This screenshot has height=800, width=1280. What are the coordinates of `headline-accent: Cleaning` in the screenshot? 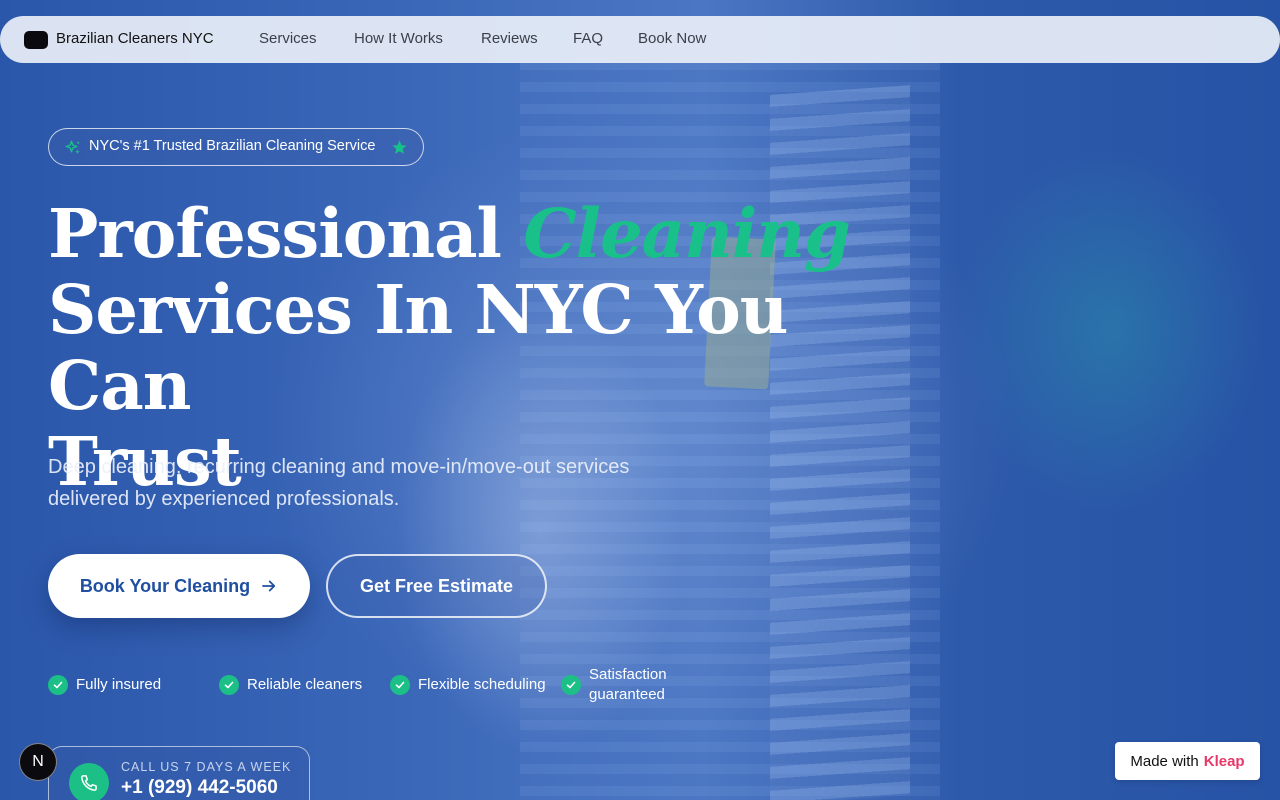 It's located at (687, 233).